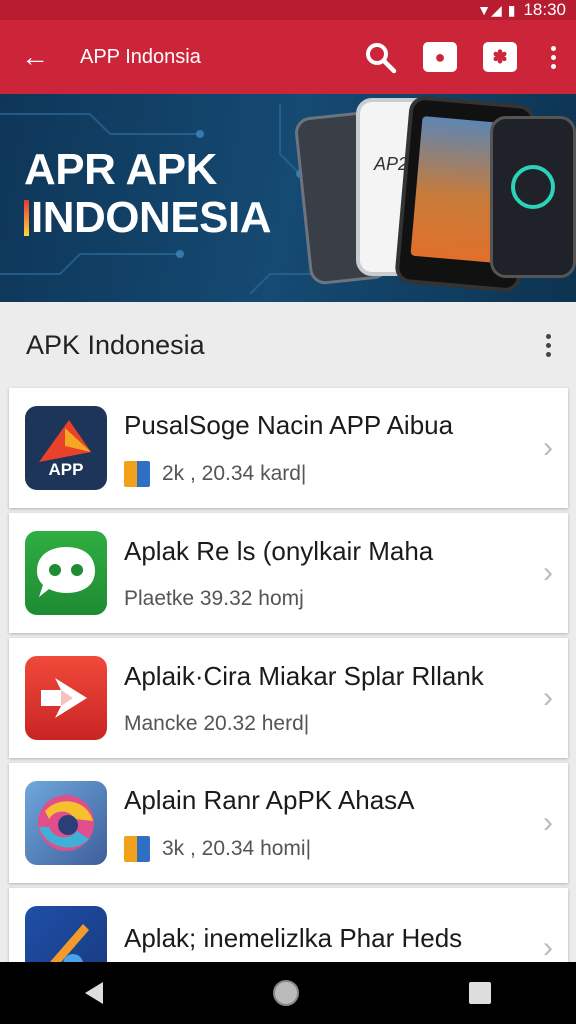 Image resolution: width=576 pixels, height=1024 pixels. I want to click on gift-button: ✽, so click(500, 57).